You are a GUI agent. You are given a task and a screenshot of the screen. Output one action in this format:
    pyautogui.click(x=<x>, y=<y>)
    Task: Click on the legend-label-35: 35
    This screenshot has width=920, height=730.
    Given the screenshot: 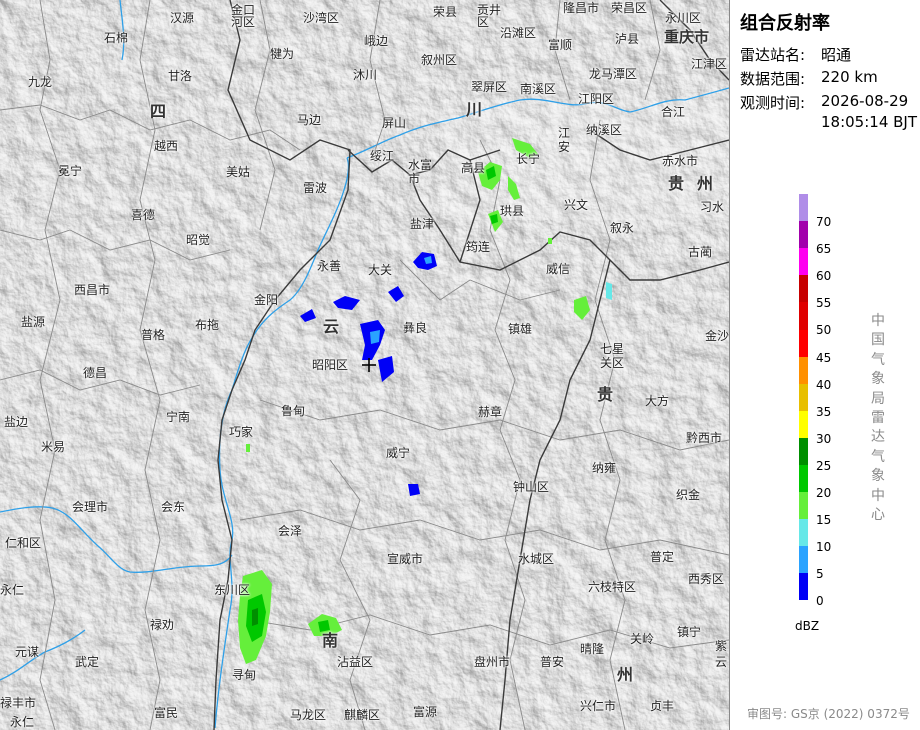 What is the action you would take?
    pyautogui.click(x=824, y=411)
    